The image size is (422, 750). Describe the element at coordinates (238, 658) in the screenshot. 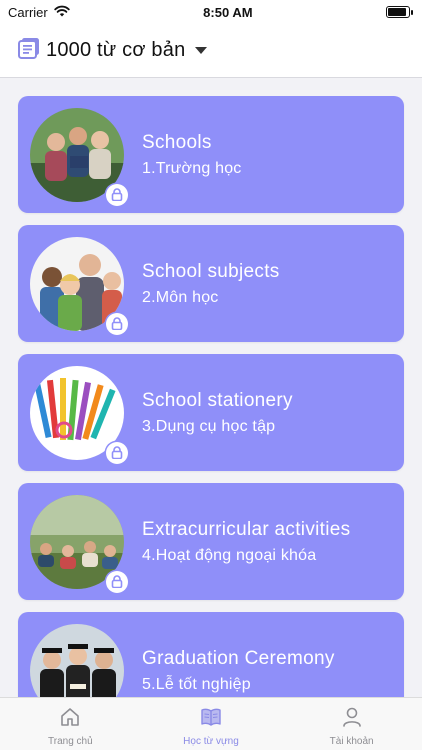

I see `topic-title: Graduation Ceremony` at that location.